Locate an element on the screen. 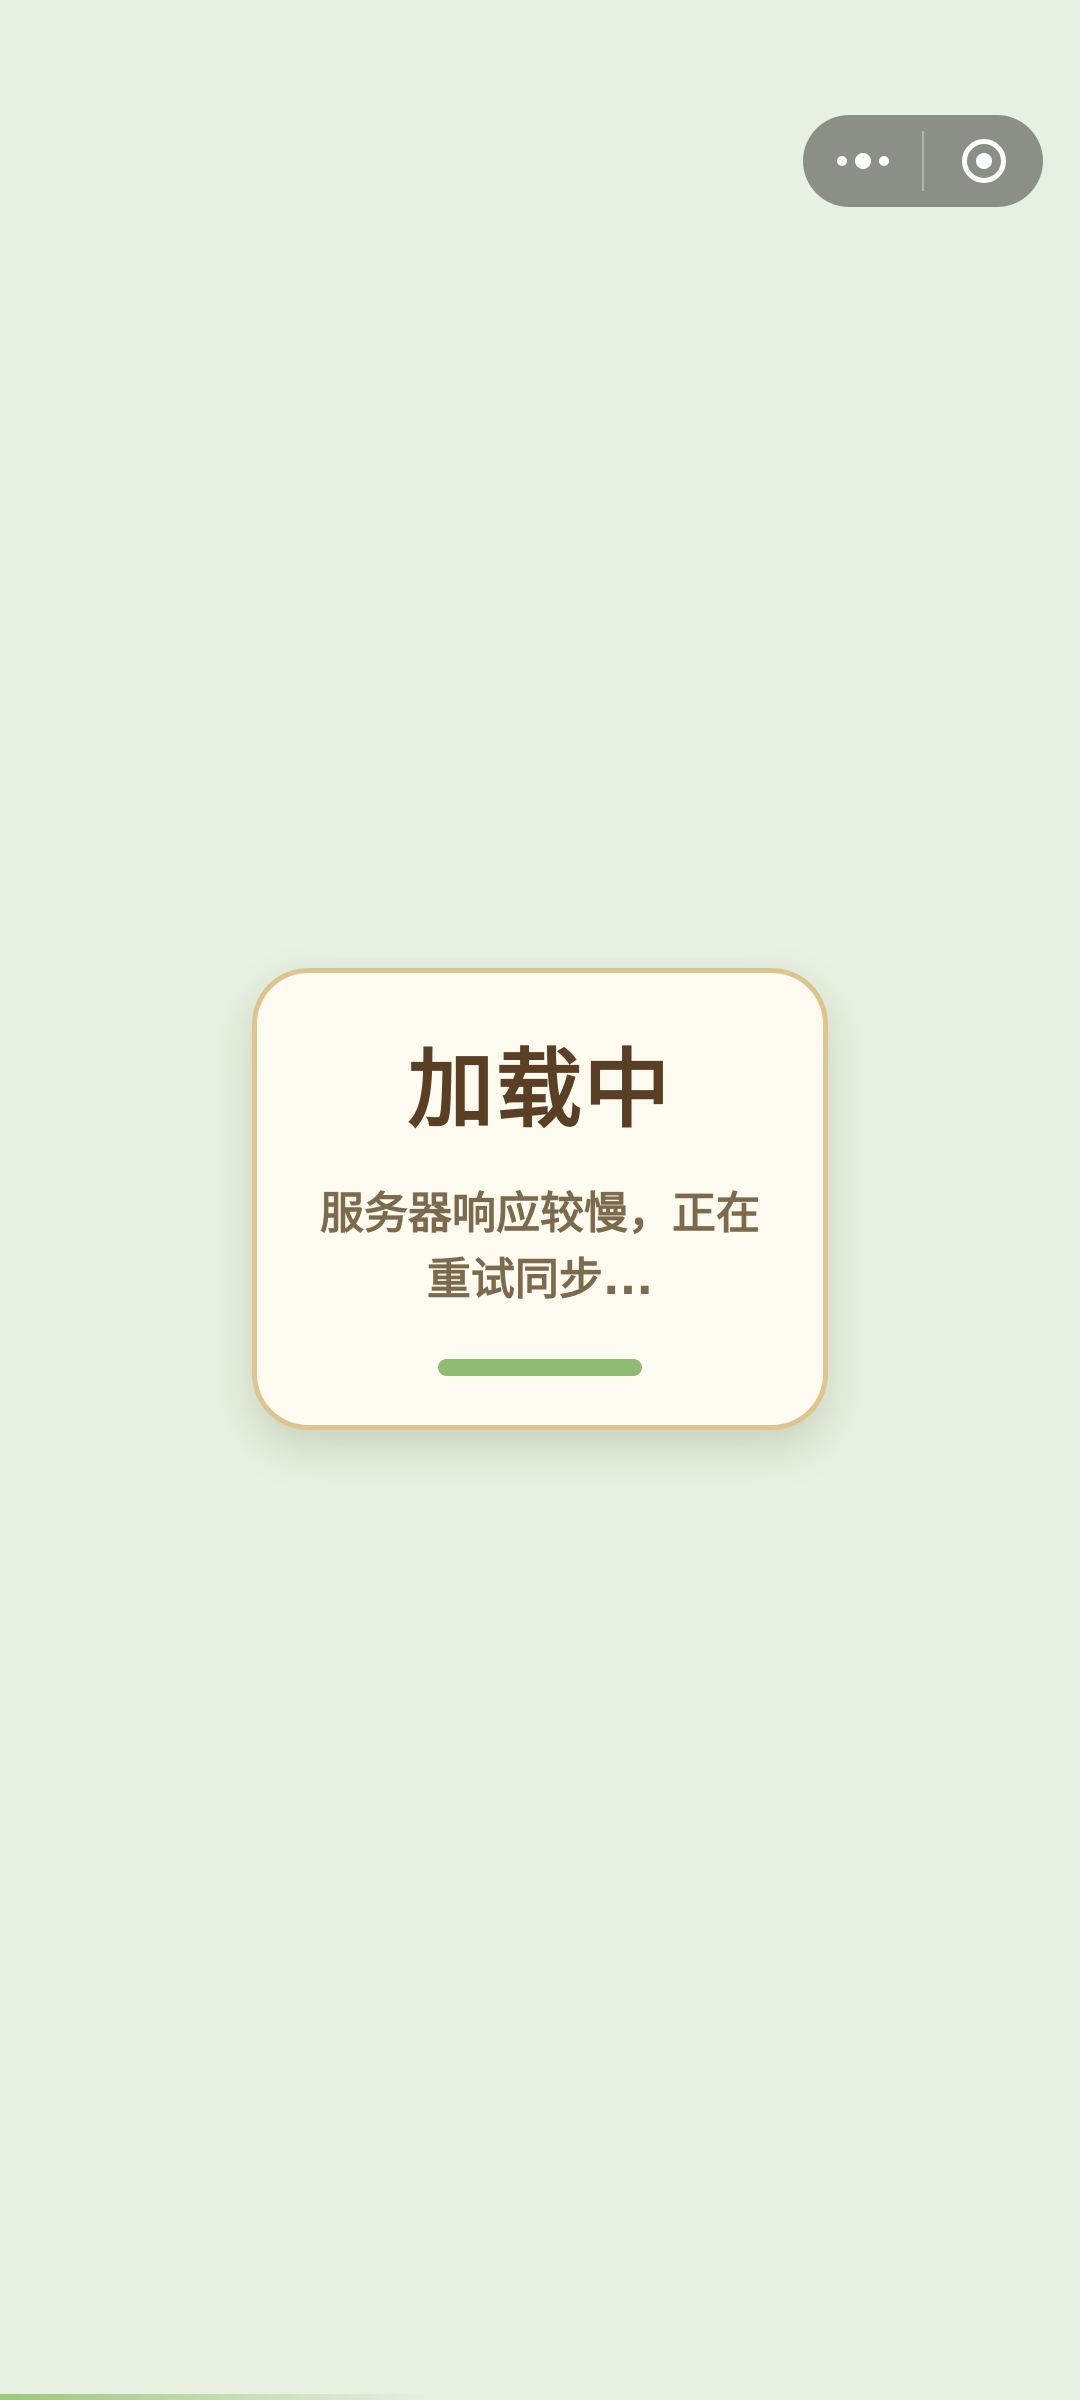 The width and height of the screenshot is (1080, 2400). target-circle-icon is located at coordinates (983, 161).